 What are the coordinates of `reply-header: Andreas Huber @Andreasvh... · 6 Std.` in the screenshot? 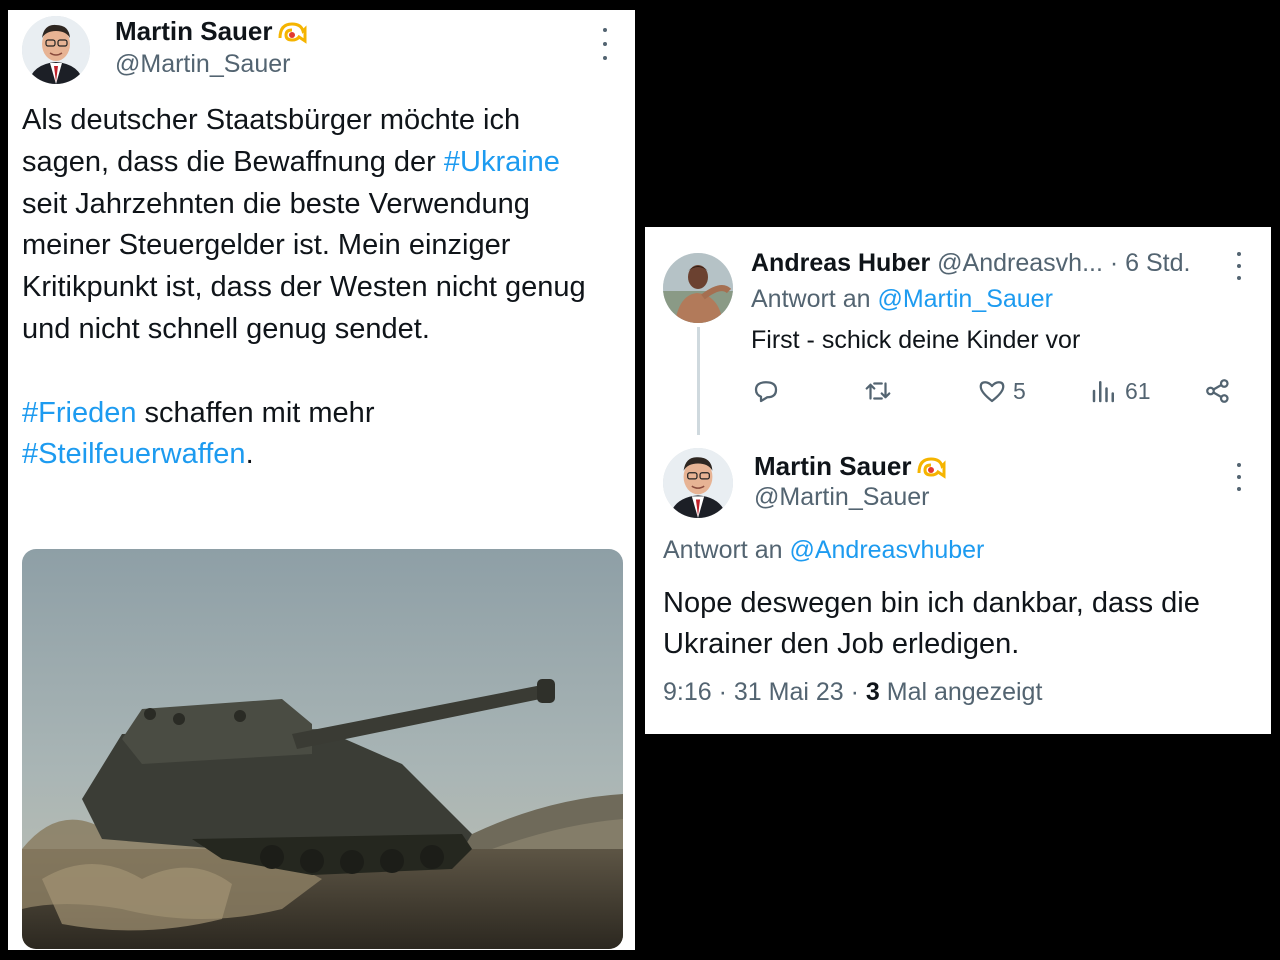 It's located at (970, 263).